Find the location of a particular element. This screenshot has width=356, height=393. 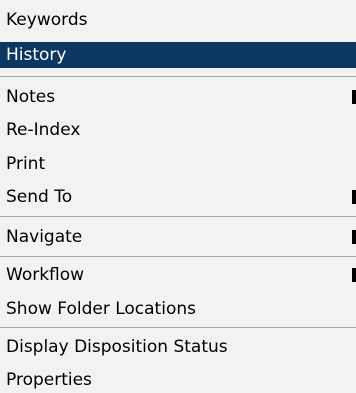

menu-item-history: History is located at coordinates (178, 55).